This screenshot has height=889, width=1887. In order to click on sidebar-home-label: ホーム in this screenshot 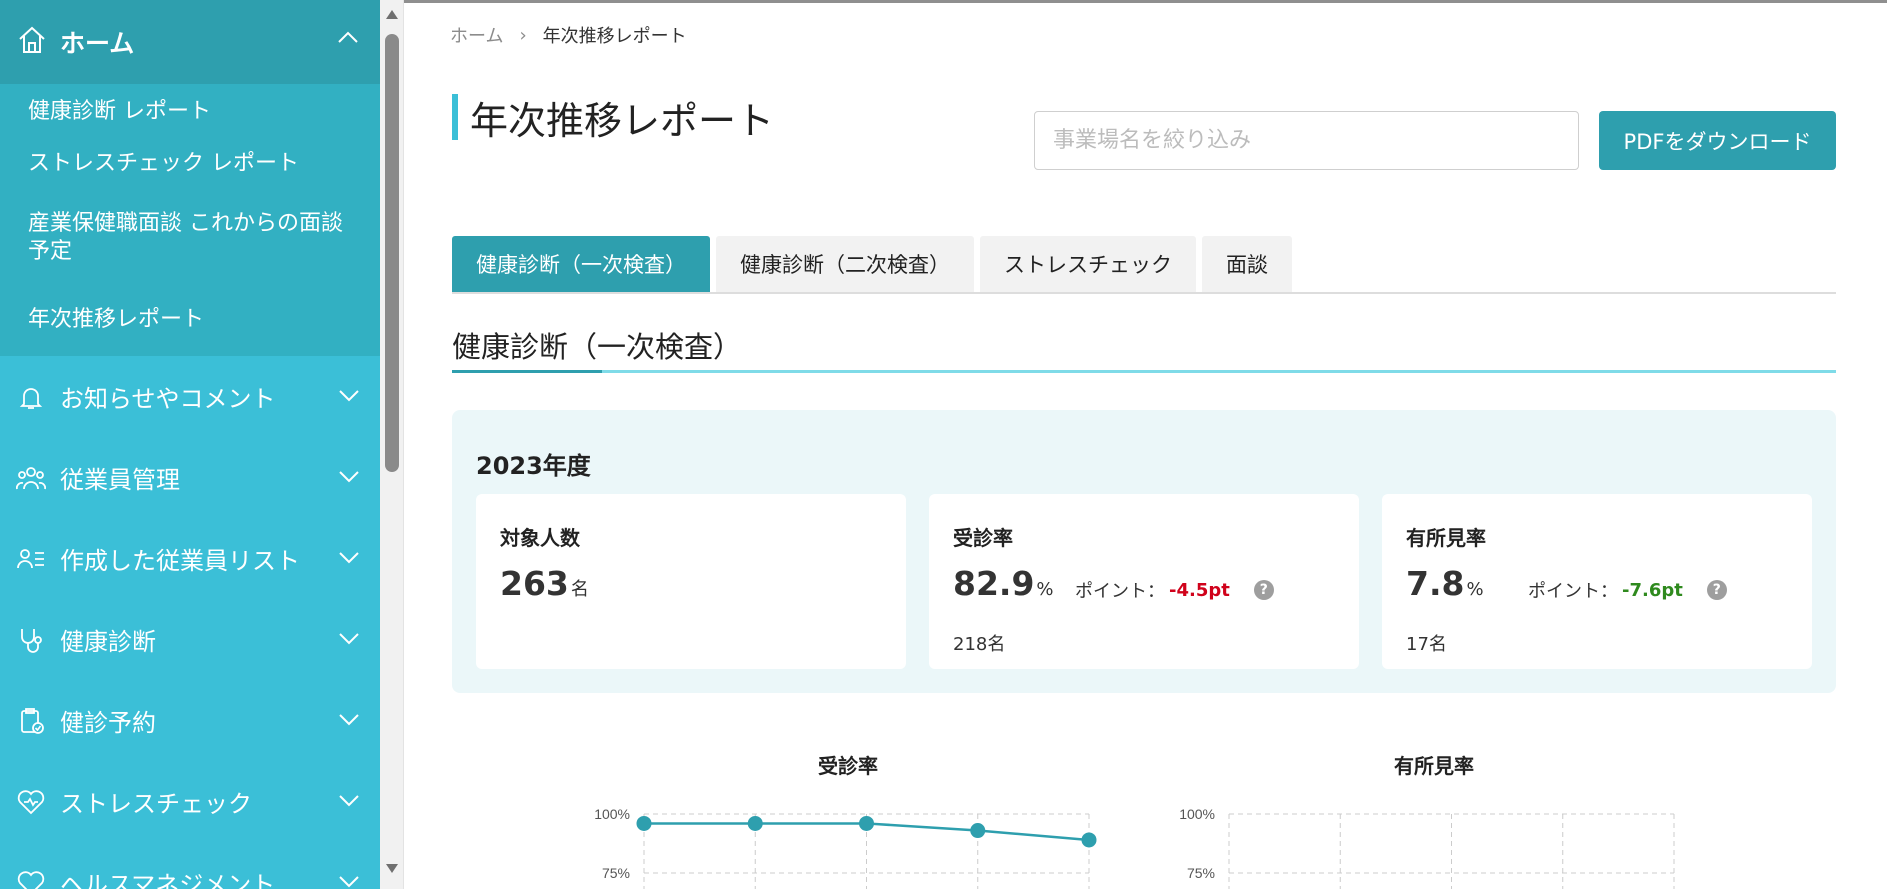, I will do `click(97, 43)`.